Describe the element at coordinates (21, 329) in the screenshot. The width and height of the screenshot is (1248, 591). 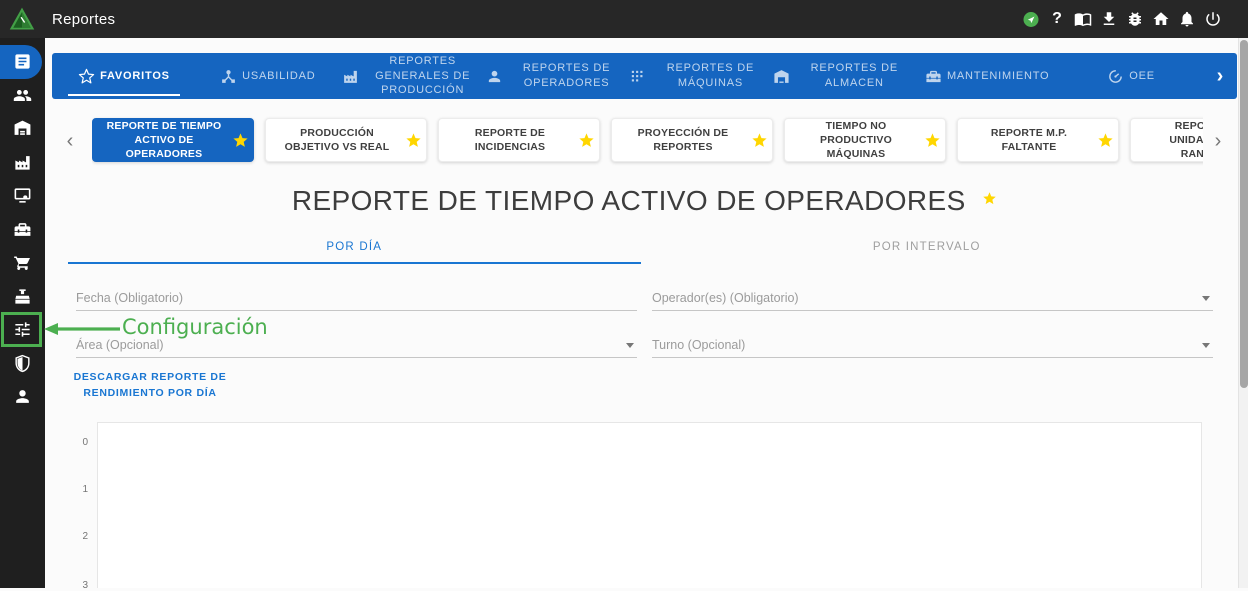
I see `annotation-highlight-box` at that location.